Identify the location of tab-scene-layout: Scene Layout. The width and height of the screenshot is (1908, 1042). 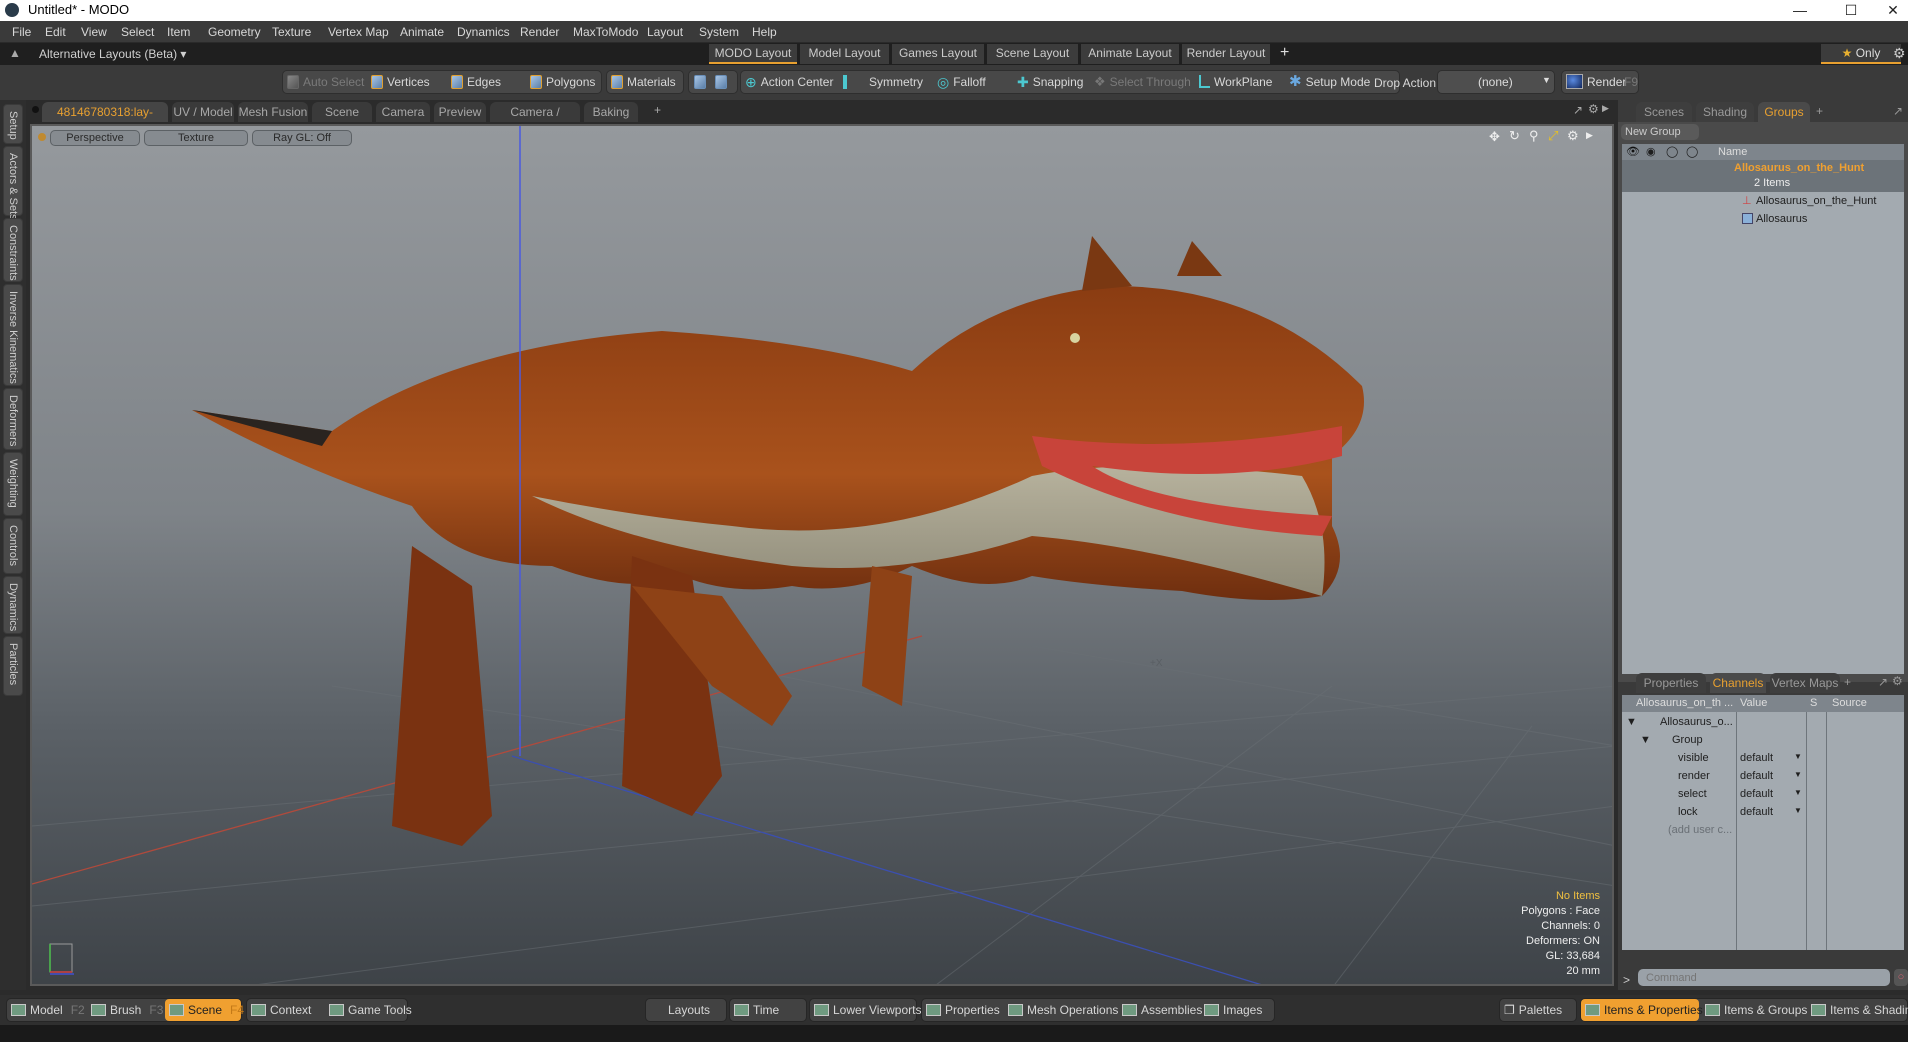
(1032, 54).